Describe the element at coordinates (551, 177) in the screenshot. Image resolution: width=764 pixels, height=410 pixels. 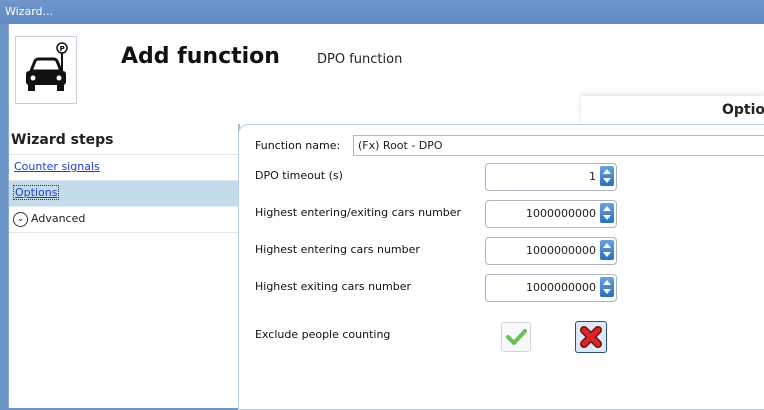
I see `dpo-timeout-stepper: 1` at that location.